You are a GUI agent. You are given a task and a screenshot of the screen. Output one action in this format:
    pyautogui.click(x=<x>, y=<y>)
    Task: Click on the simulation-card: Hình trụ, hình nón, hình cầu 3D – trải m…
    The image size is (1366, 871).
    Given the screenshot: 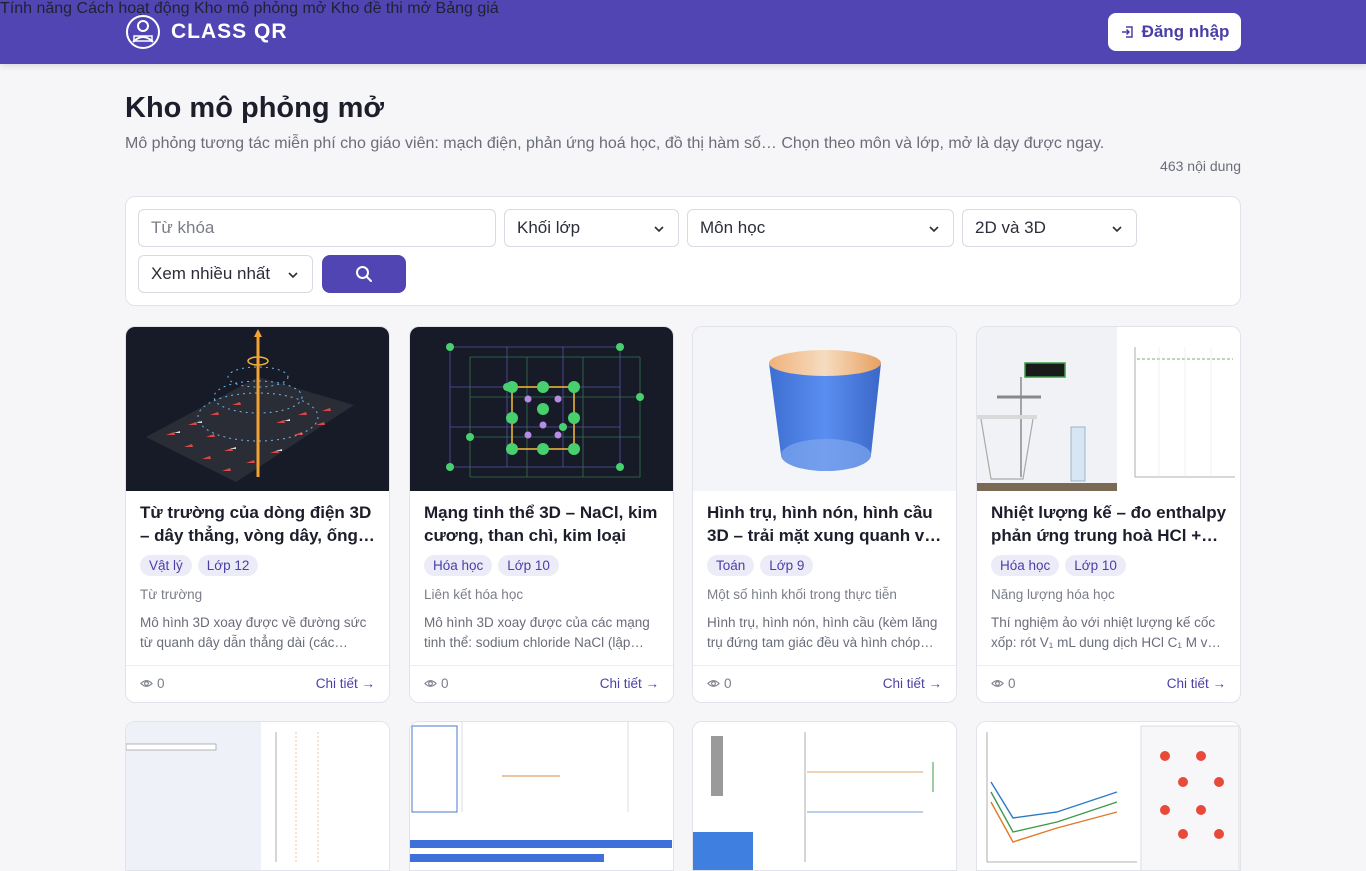 What is the action you would take?
    pyautogui.click(x=824, y=514)
    